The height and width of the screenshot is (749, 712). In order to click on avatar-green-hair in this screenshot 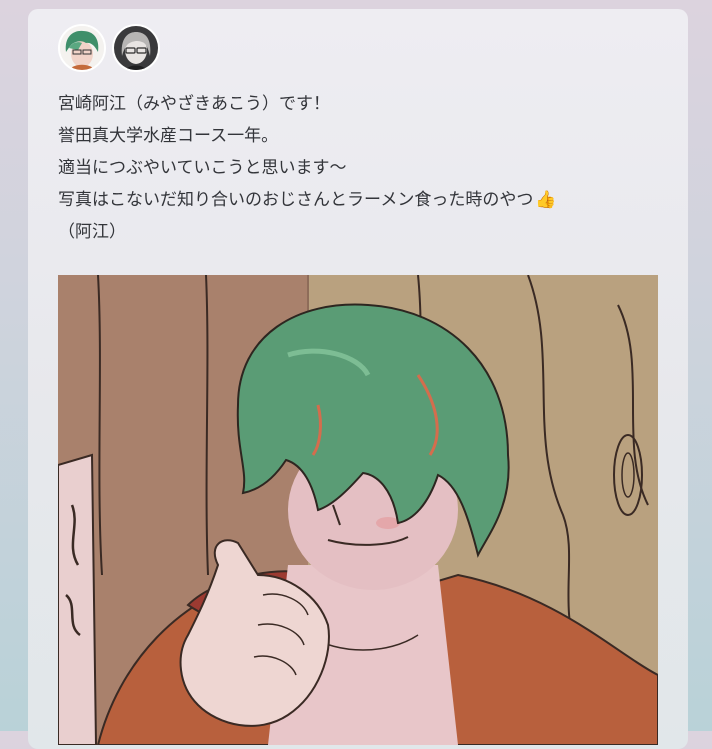, I will do `click(82, 48)`.